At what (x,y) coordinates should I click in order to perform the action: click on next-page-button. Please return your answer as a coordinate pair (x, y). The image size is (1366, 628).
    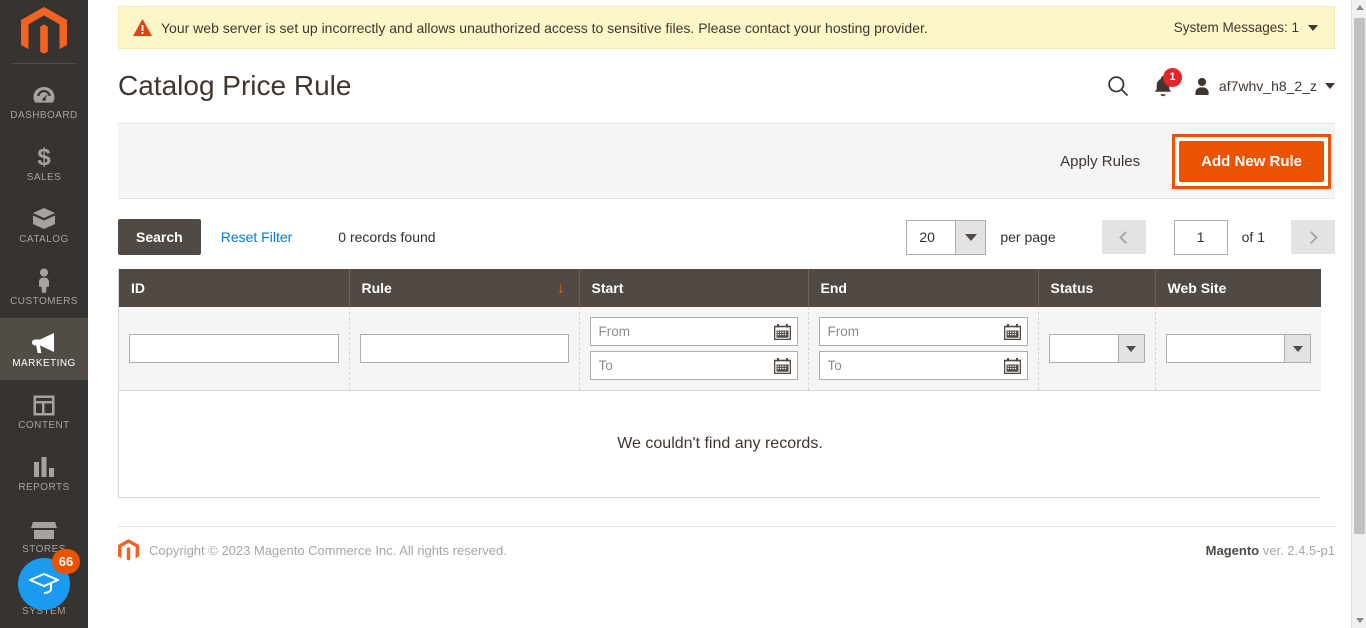
    Looking at the image, I should click on (1313, 237).